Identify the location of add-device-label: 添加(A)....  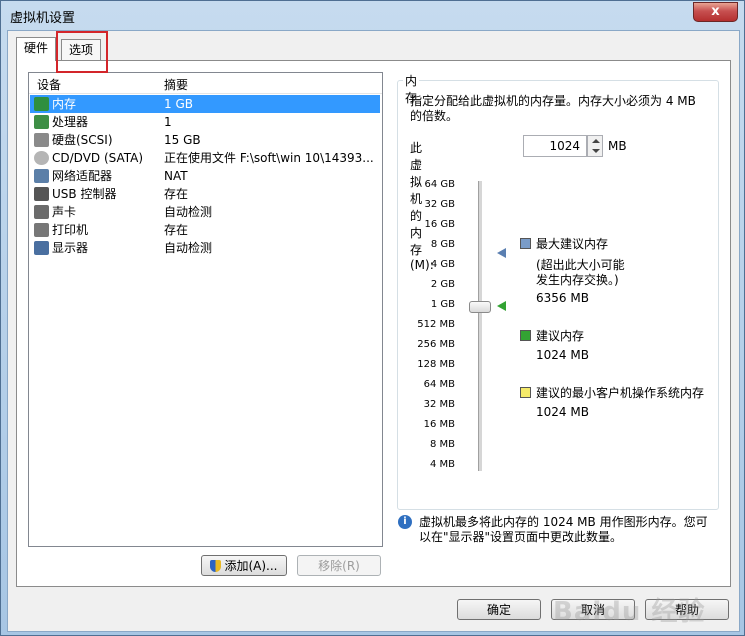
(251, 566).